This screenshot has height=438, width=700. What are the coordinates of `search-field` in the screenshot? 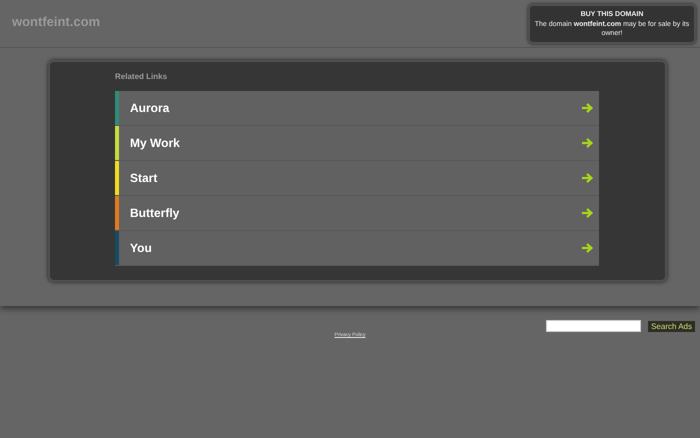 It's located at (594, 326).